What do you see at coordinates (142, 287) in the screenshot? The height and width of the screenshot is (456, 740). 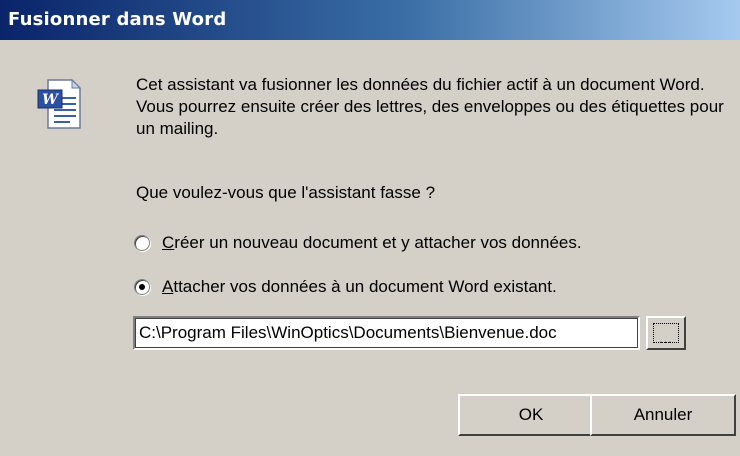 I see `radio-button-selected` at bounding box center [142, 287].